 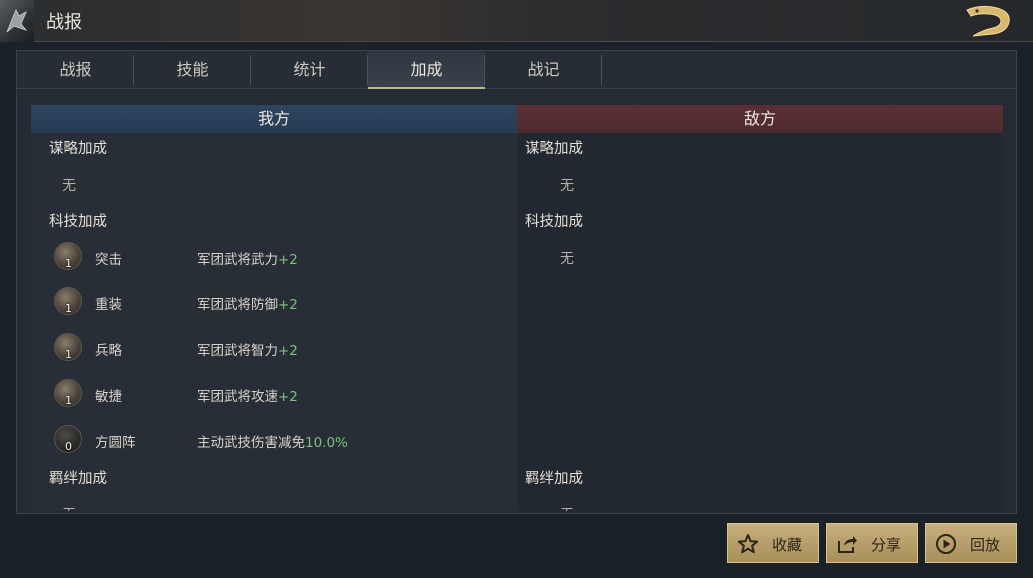 I want to click on tab-stats: 统计, so click(x=309, y=69).